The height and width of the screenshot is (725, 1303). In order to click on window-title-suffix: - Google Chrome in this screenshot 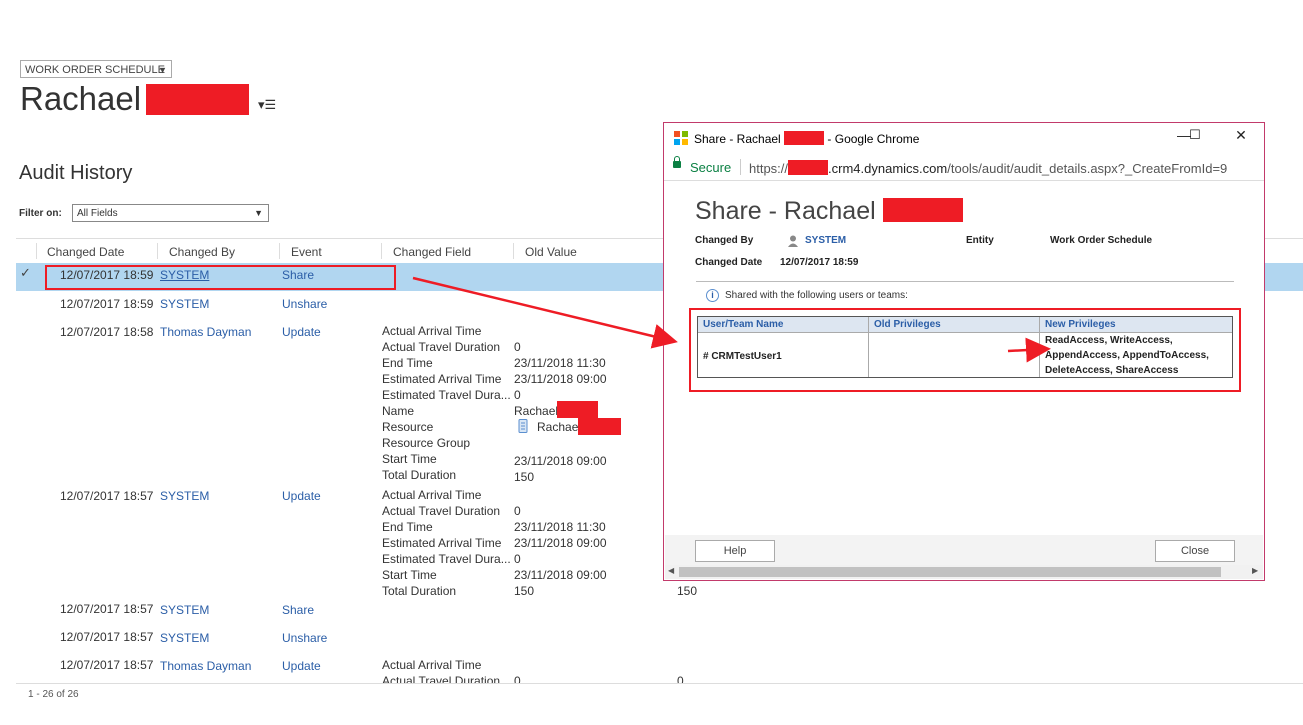, I will do `click(873, 139)`.